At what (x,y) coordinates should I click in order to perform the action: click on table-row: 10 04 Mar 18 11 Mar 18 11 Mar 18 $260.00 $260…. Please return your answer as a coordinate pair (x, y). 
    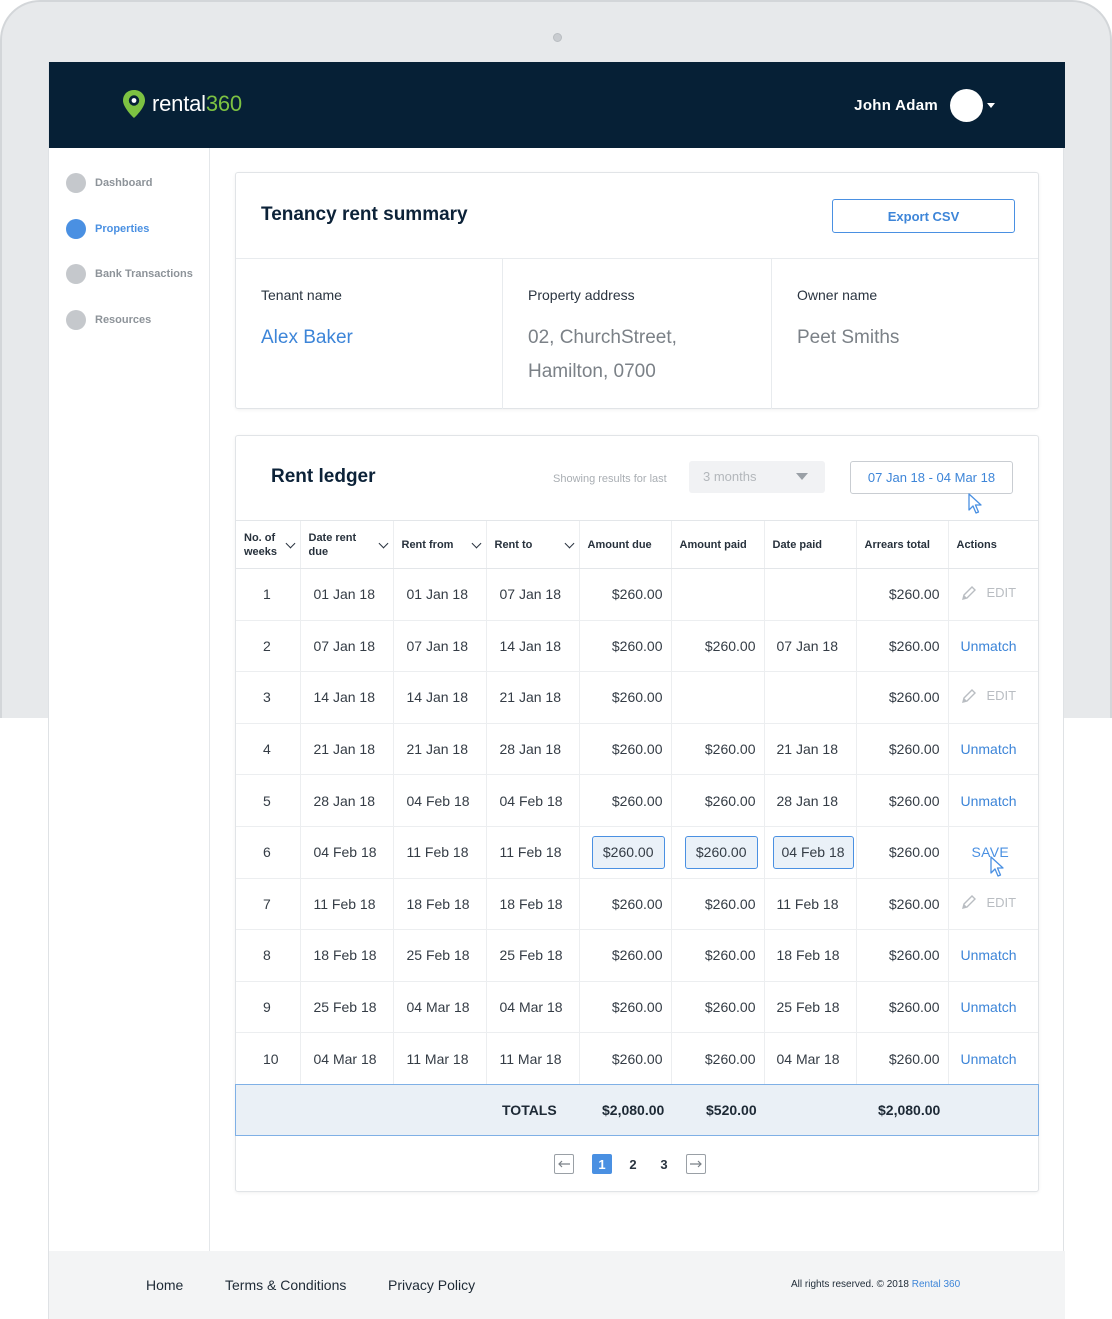
    Looking at the image, I should click on (637, 1058).